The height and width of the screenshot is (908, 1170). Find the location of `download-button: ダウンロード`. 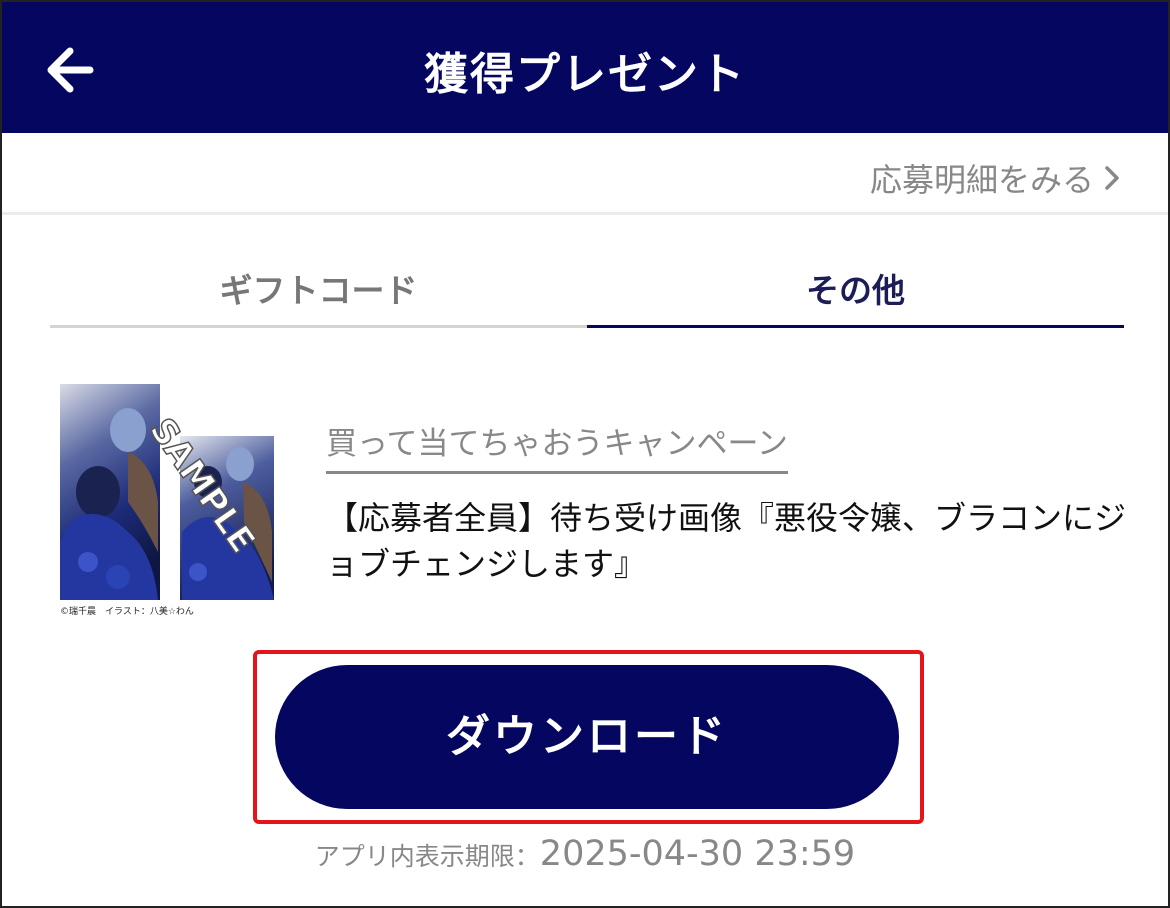

download-button: ダウンロード is located at coordinates (587, 737).